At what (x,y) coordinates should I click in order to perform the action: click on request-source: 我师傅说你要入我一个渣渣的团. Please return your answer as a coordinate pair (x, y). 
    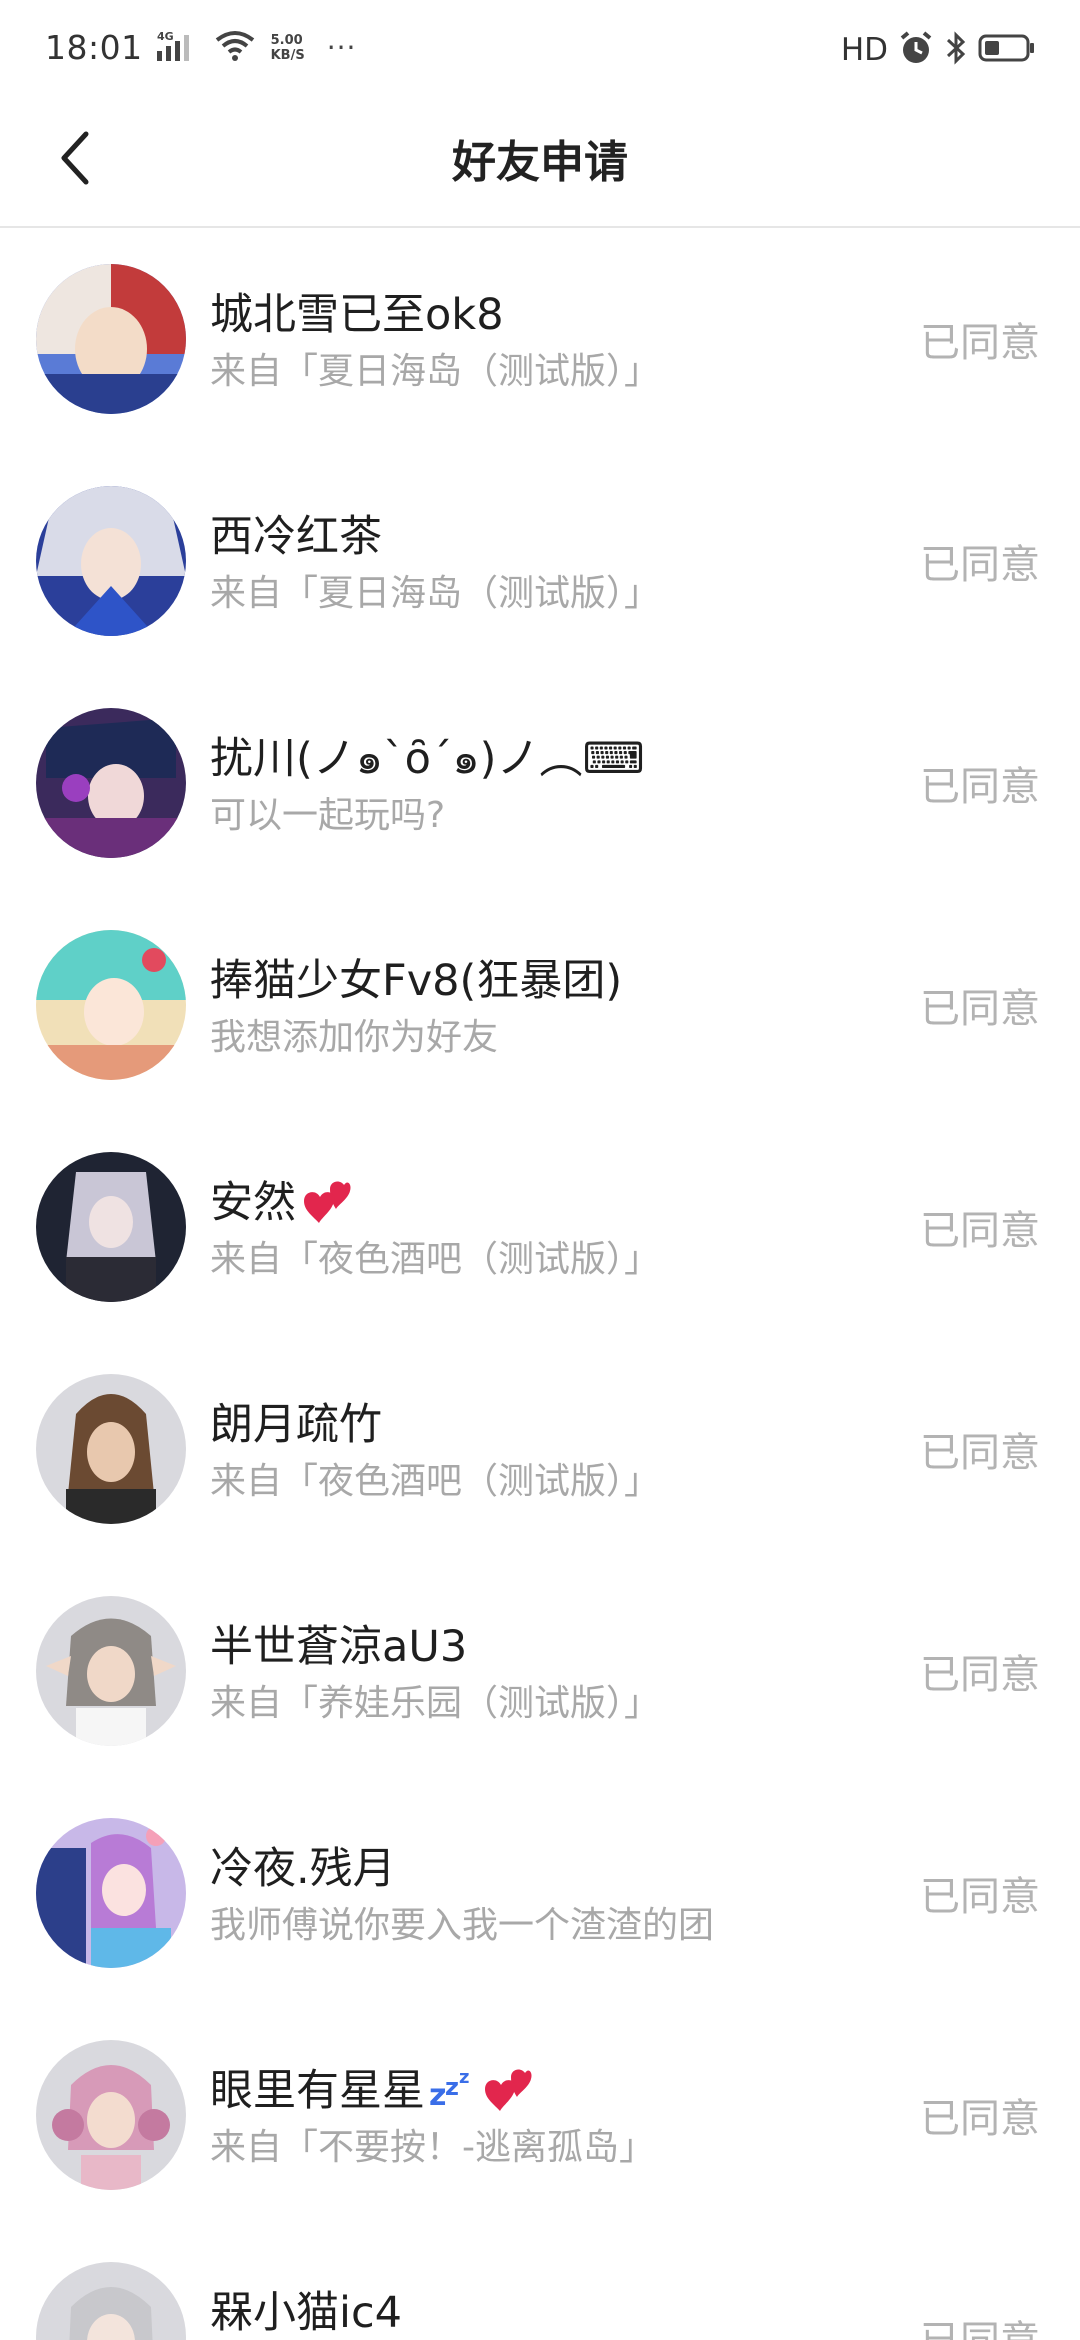
    Looking at the image, I should click on (462, 1925).